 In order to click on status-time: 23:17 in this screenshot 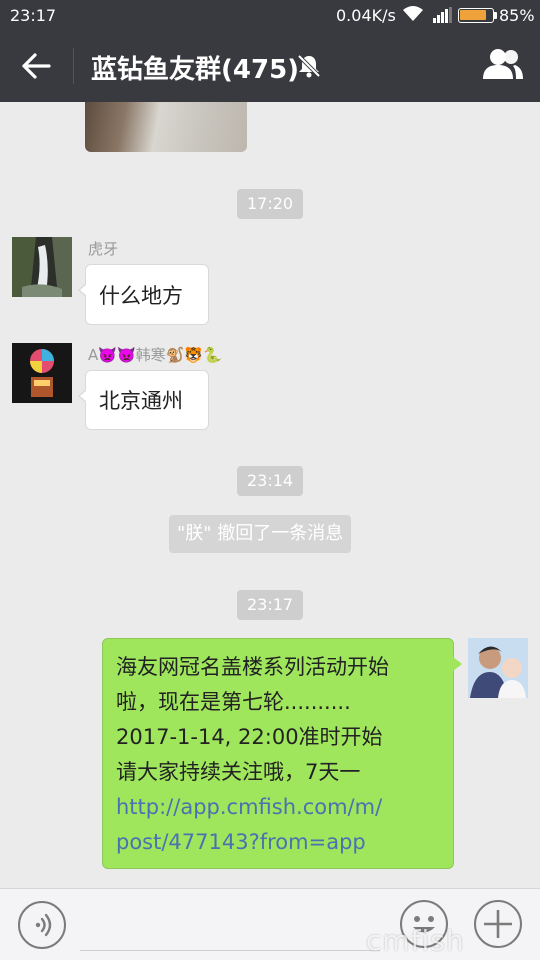, I will do `click(33, 15)`.